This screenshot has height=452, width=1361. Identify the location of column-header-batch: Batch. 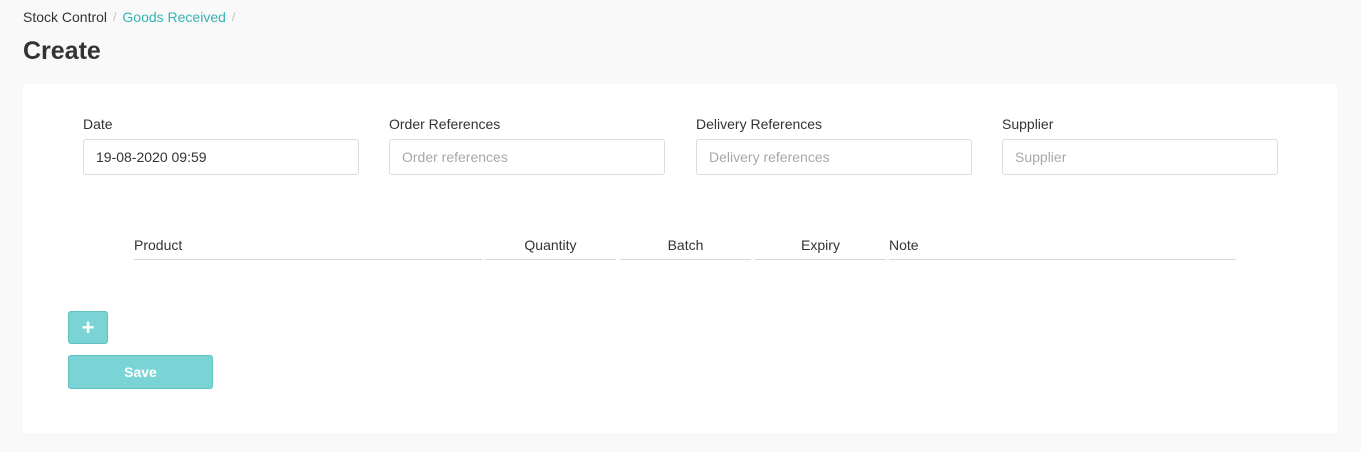
(685, 247).